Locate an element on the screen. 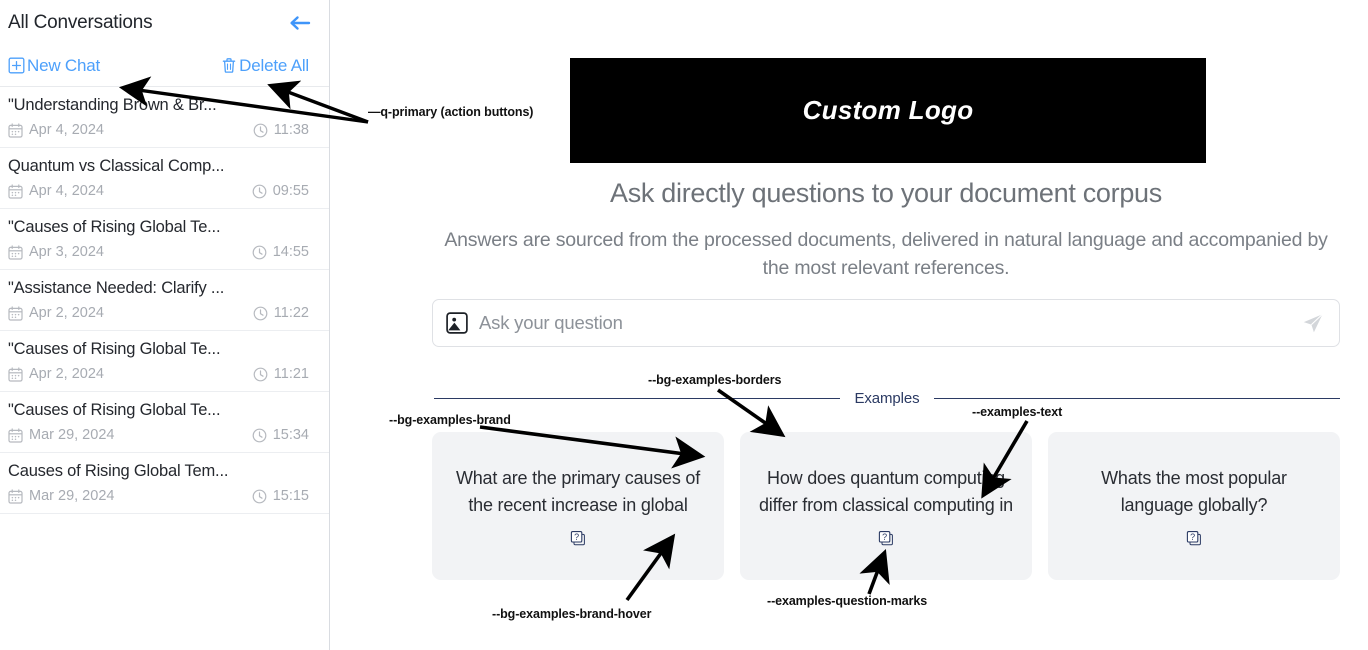 Image resolution: width=1368 pixels, height=650 pixels. conversation-time-label: 11:38 is located at coordinates (291, 130).